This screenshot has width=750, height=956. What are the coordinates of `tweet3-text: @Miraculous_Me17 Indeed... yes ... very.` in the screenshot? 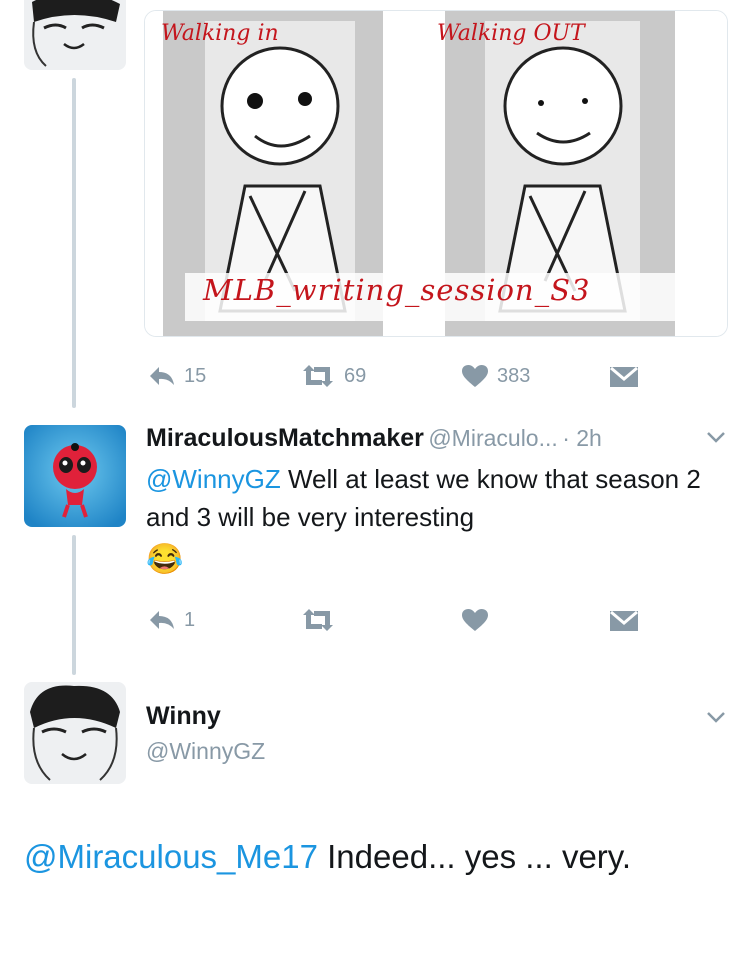 It's located at (369, 857).